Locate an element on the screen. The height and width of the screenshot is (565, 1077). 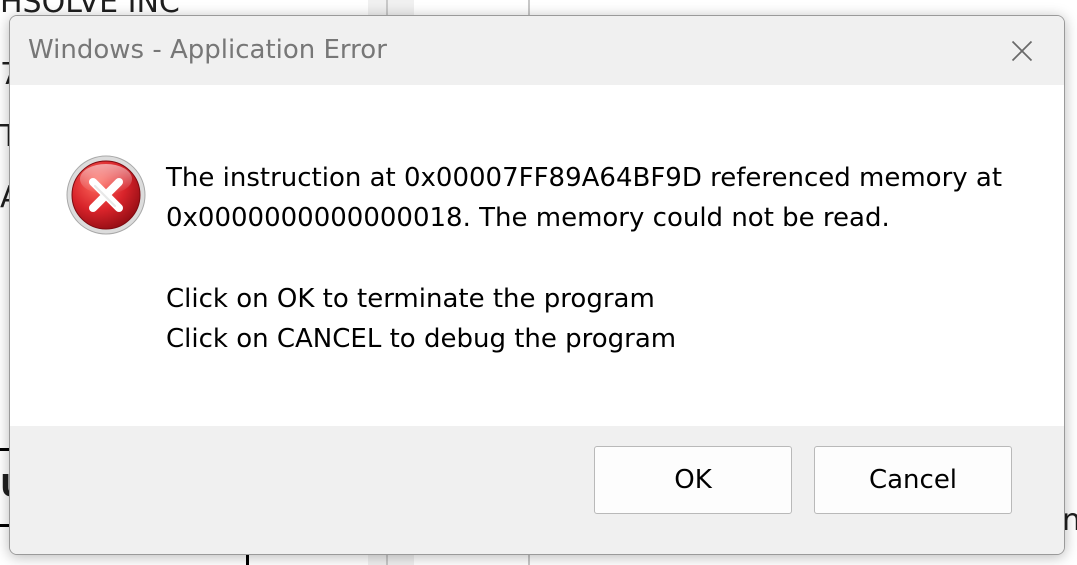
close-icon is located at coordinates (1022, 51).